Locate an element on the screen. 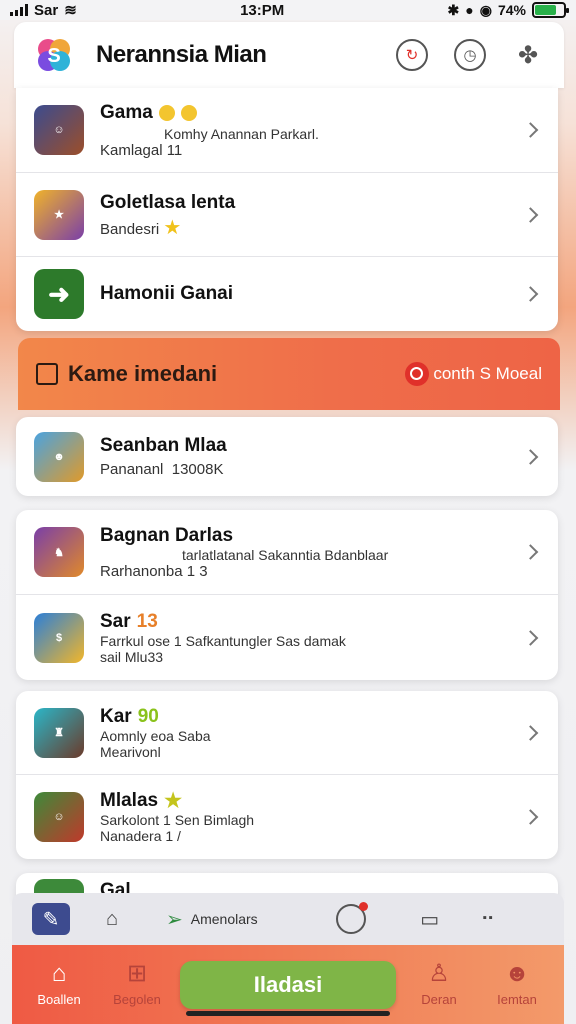 This screenshot has width=576, height=1024. battery-fill is located at coordinates (545, 10).